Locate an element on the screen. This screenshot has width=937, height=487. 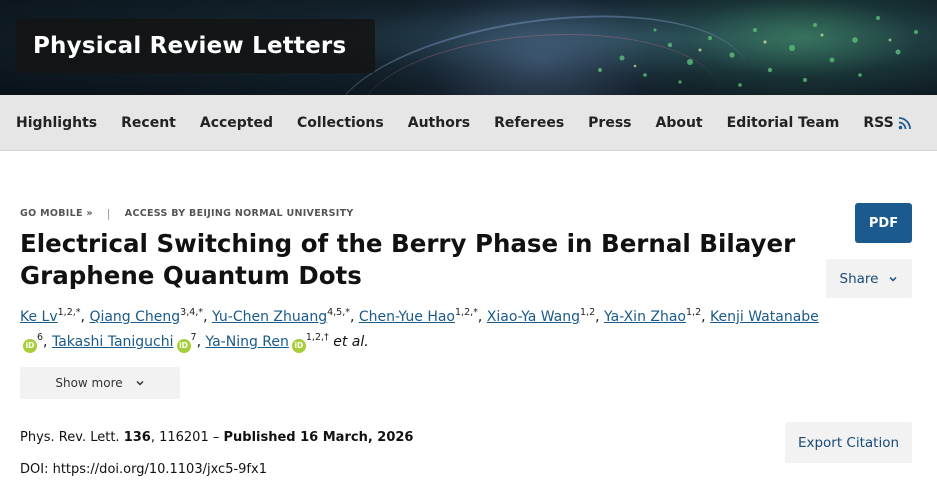
go-mobile-link: GO MOBILE » is located at coordinates (56, 213).